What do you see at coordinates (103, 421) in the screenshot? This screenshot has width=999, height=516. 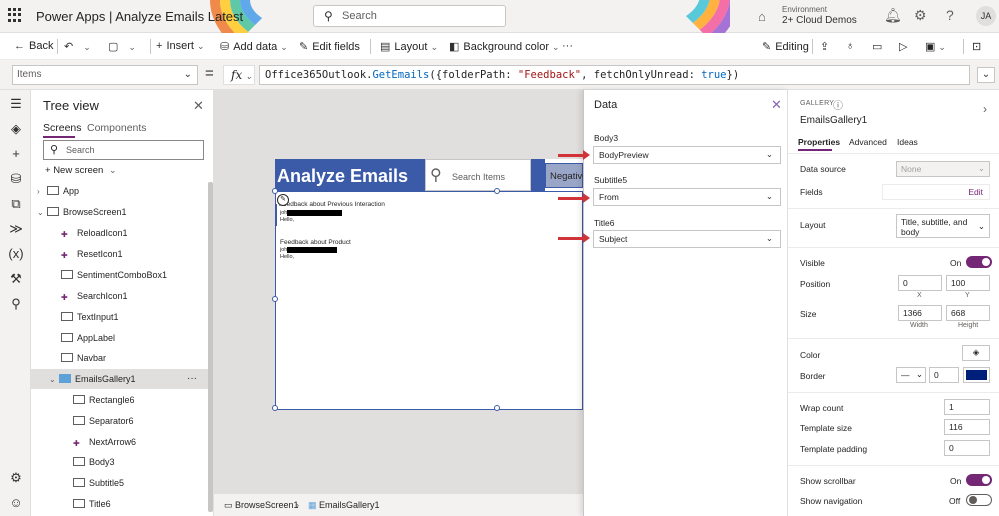 I see `tree-node-separator6: Separator6` at bounding box center [103, 421].